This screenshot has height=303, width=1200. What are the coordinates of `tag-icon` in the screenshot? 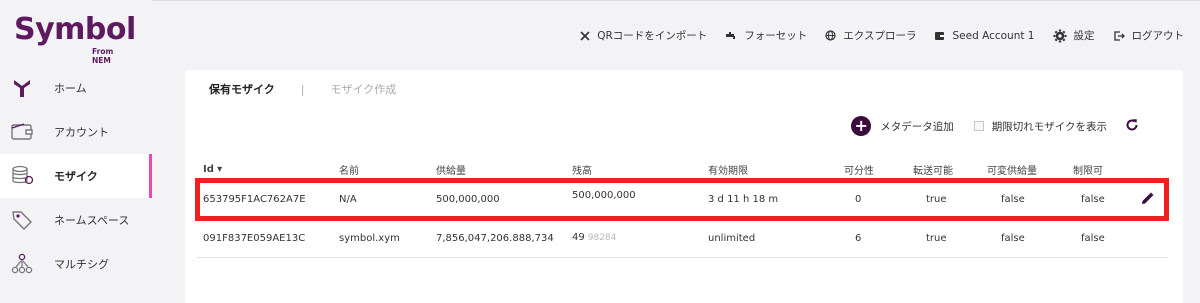 It's located at (22, 220).